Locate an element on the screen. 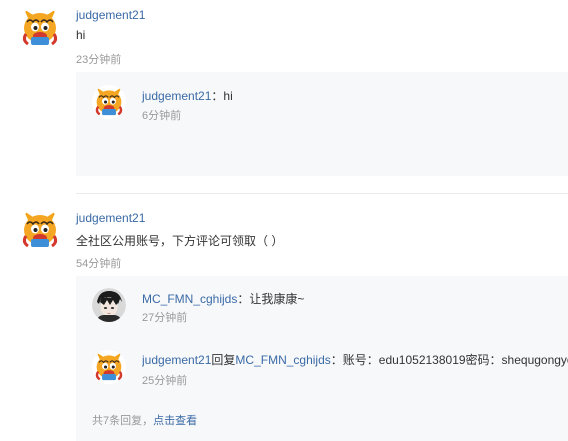 The image size is (568, 441). reply-text: 让我康康~ is located at coordinates (277, 299).